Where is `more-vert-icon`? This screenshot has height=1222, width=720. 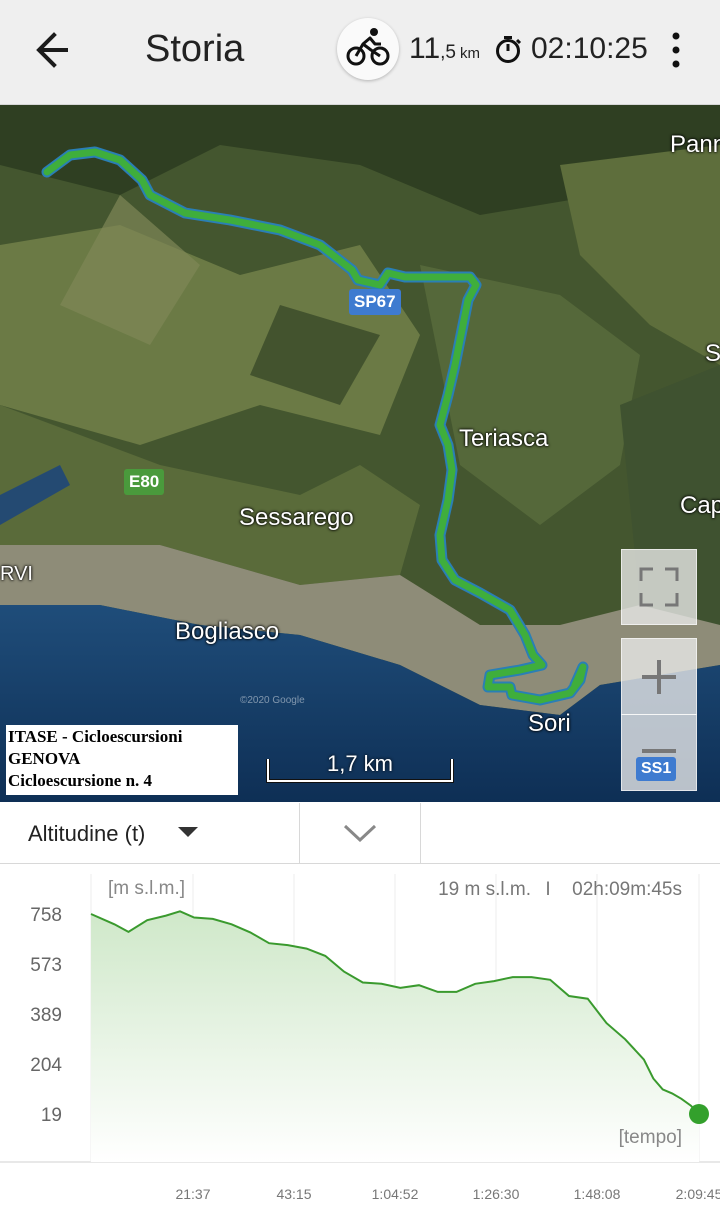
more-vert-icon is located at coordinates (676, 50).